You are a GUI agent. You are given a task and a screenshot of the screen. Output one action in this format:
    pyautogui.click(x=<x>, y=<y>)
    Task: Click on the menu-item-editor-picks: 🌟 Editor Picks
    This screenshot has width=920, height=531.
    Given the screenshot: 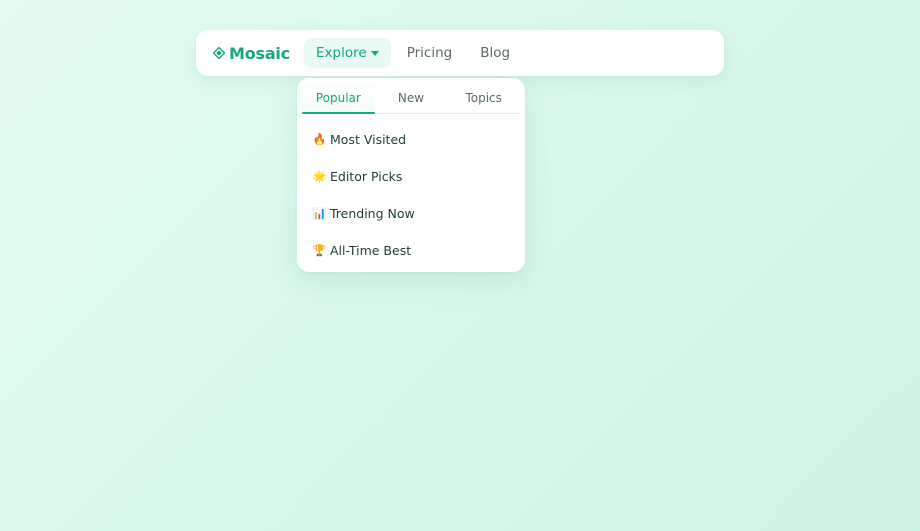 What is the action you would take?
    pyautogui.click(x=411, y=176)
    